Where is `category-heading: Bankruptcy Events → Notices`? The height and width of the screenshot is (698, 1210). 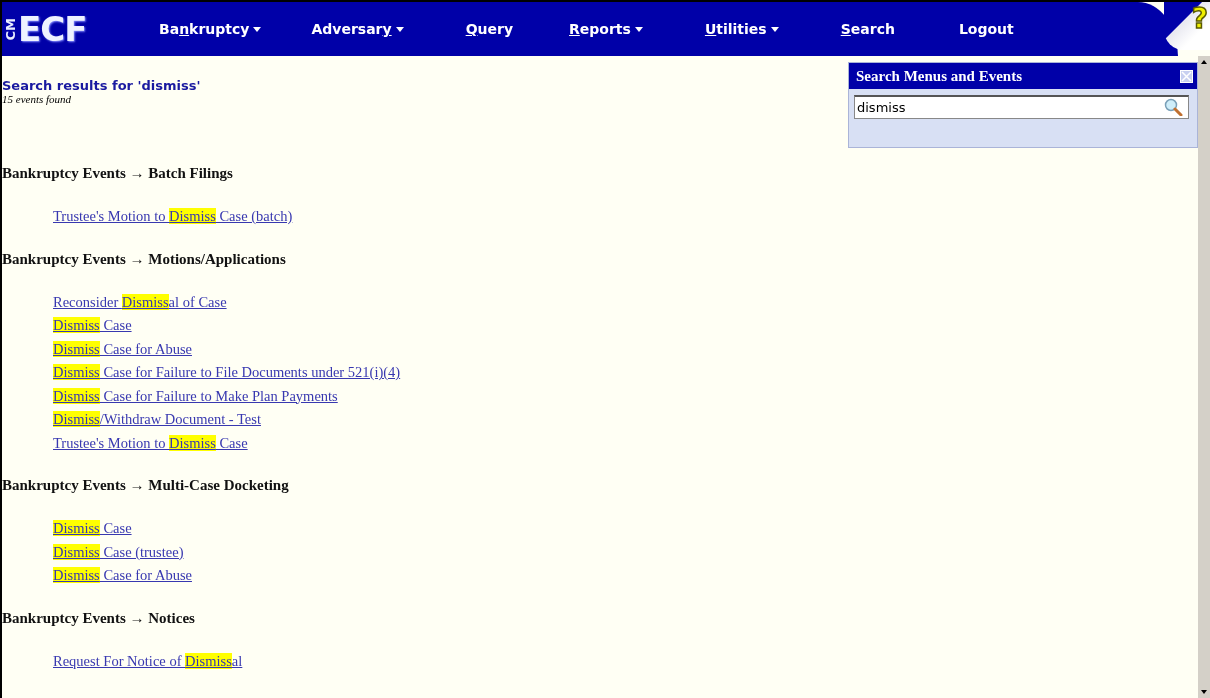 category-heading: Bankruptcy Events → Notices is located at coordinates (99, 618).